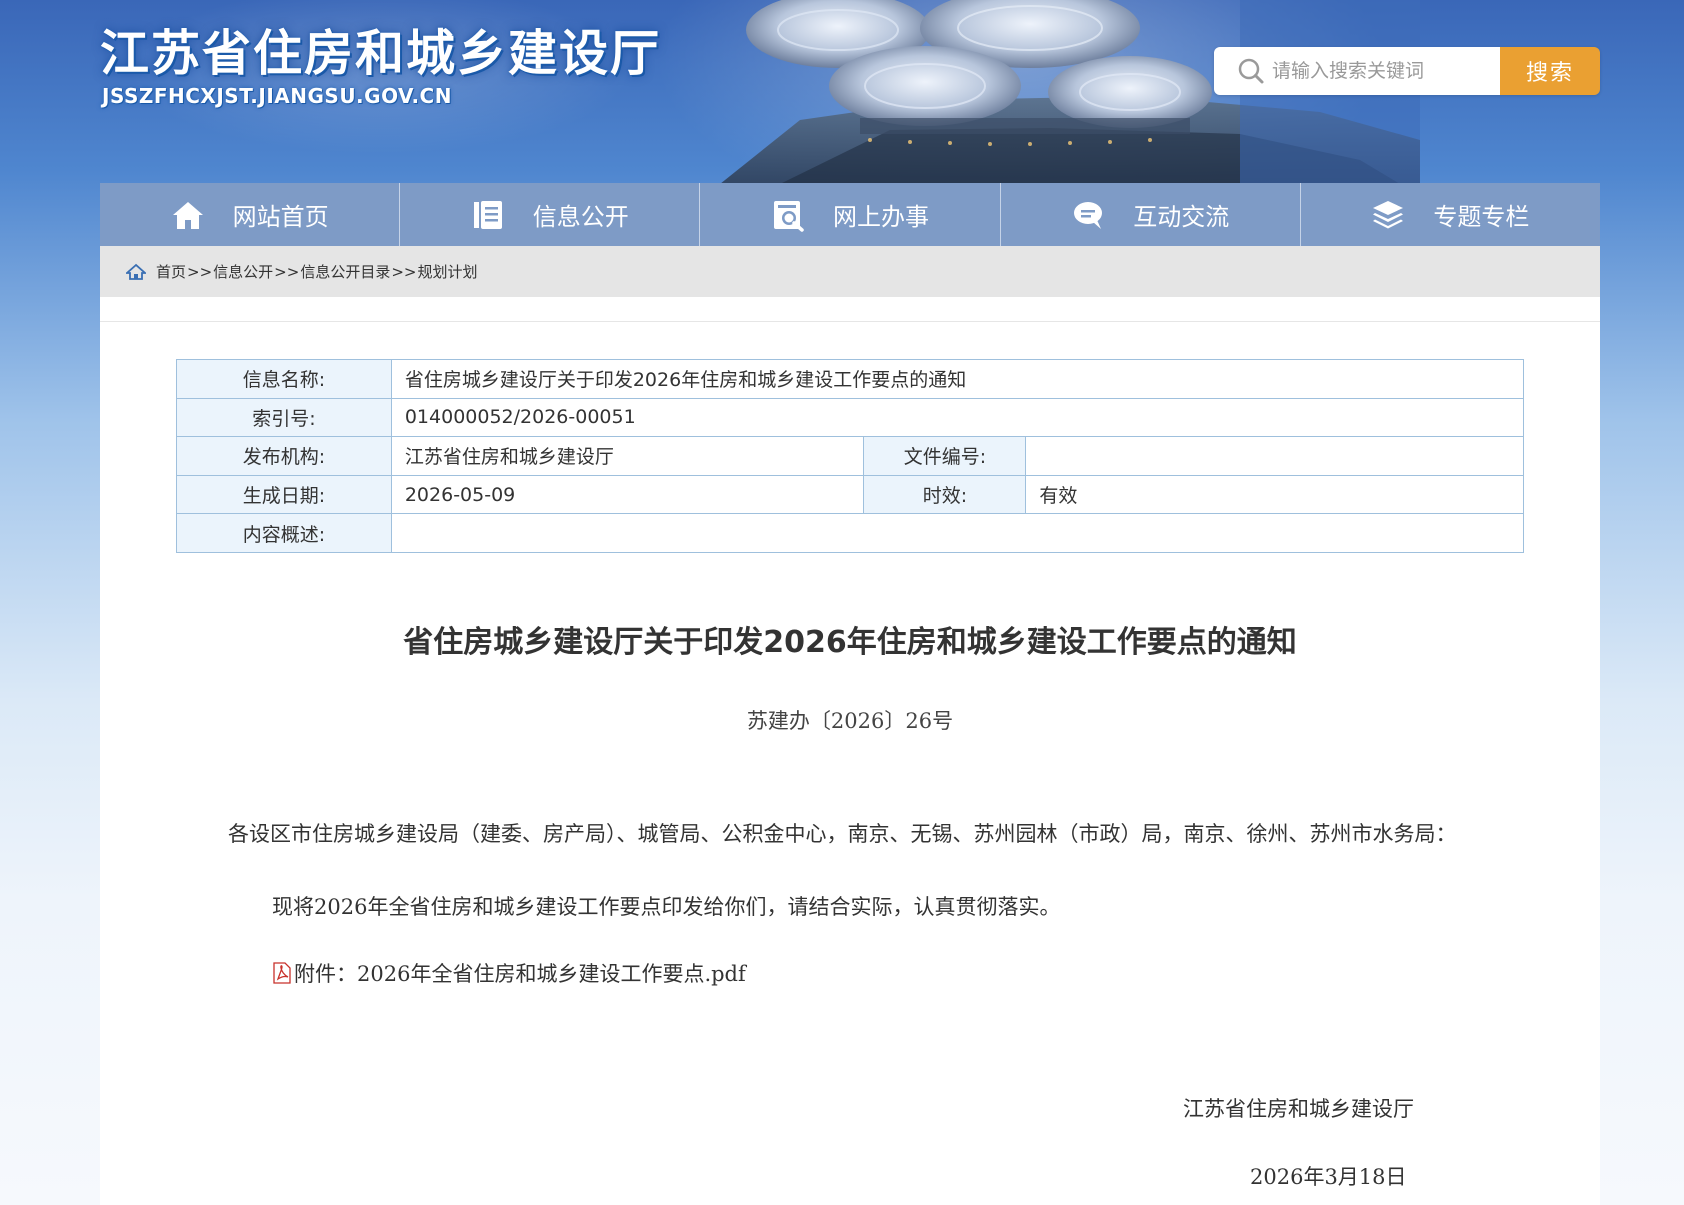 The image size is (1684, 1205). What do you see at coordinates (850, 271) in the screenshot?
I see `breadcrumb: 首页 >> 信息公开 >> 信息公开目录 >> 规划计划` at bounding box center [850, 271].